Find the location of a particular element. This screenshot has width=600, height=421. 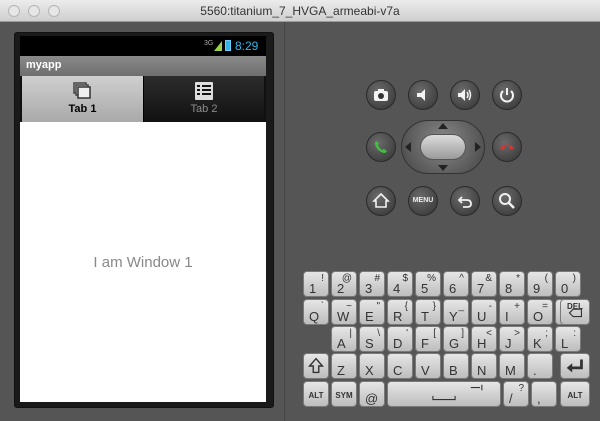

key-2-0: A | is located at coordinates (344, 339).